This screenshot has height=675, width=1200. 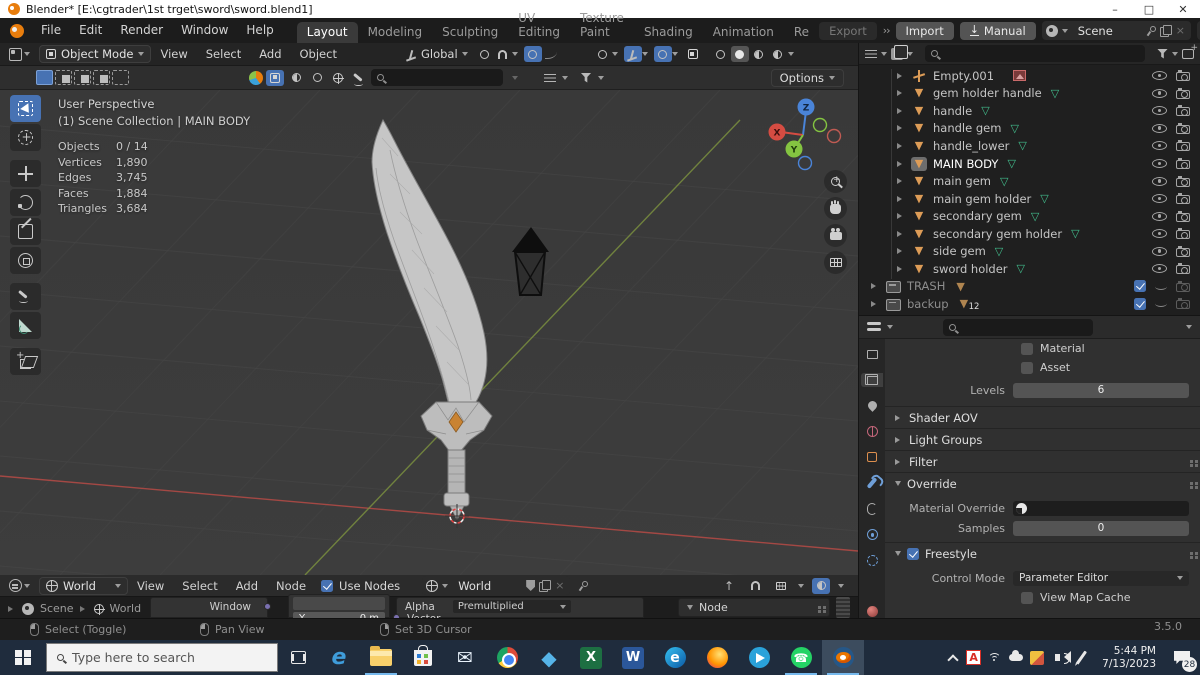 What do you see at coordinates (1042, 483) in the screenshot?
I see `override-panel: Override` at bounding box center [1042, 483].